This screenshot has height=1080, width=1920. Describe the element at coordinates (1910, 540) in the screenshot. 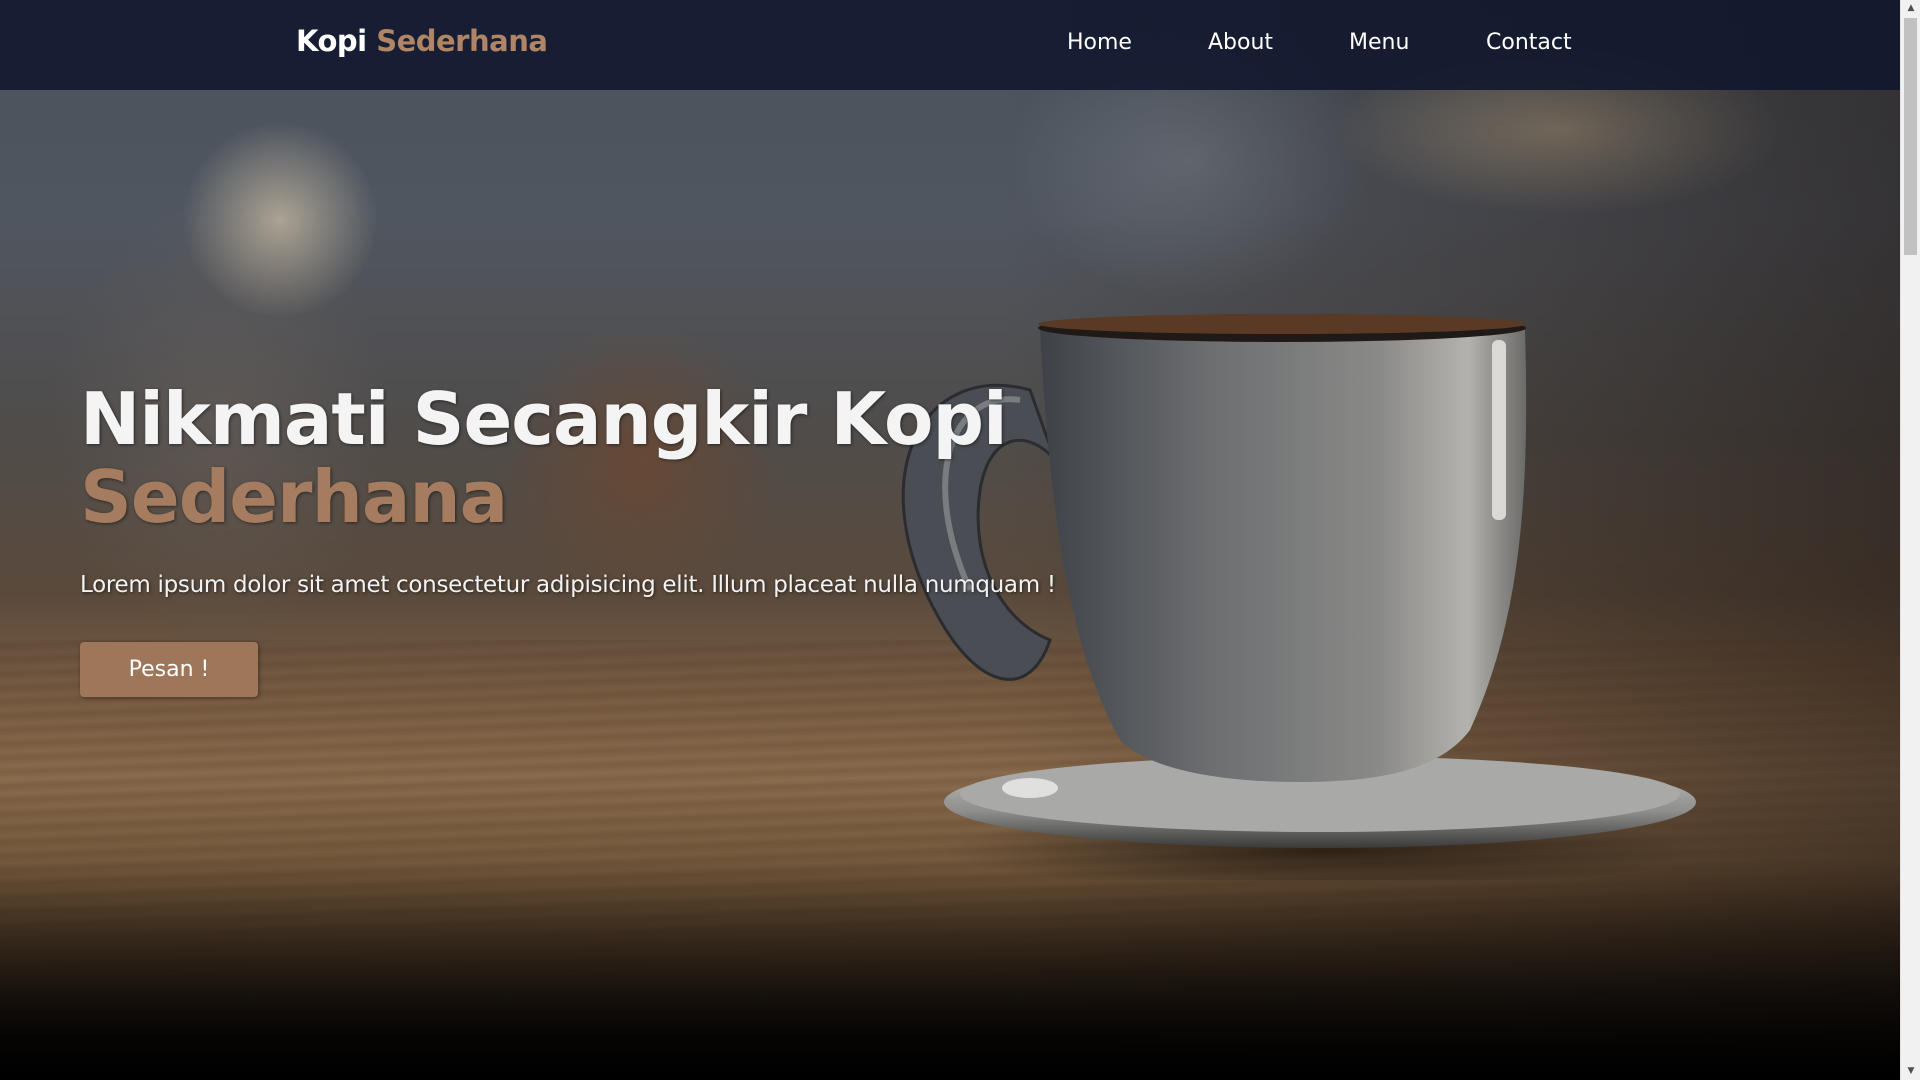

I see `vertical-scrollbar: ▲ ▼` at that location.